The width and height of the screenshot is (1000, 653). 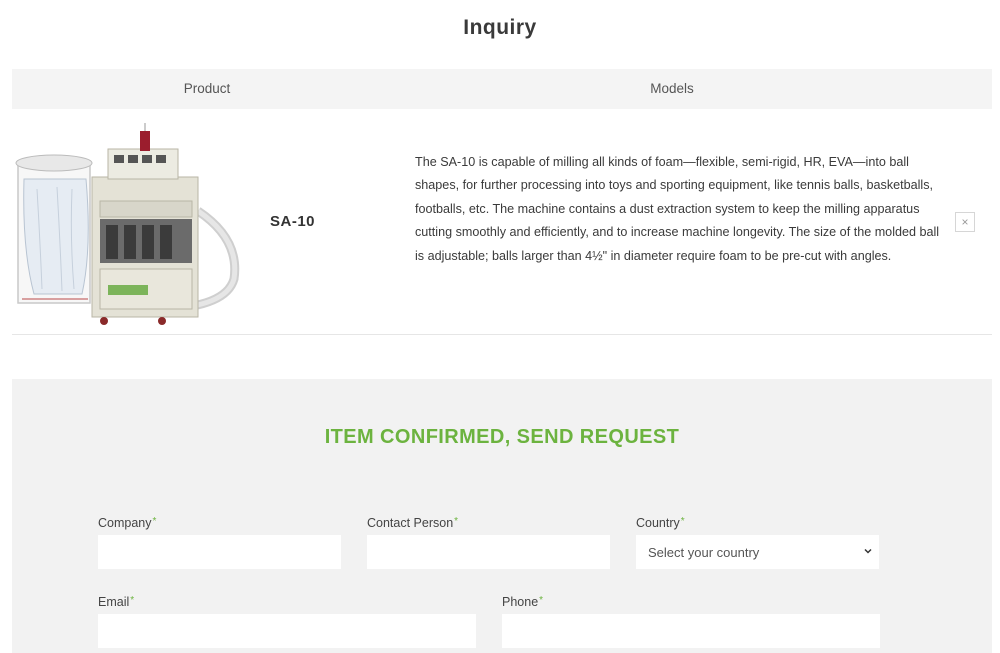 I want to click on column-header-models: Models, so click(x=672, y=88).